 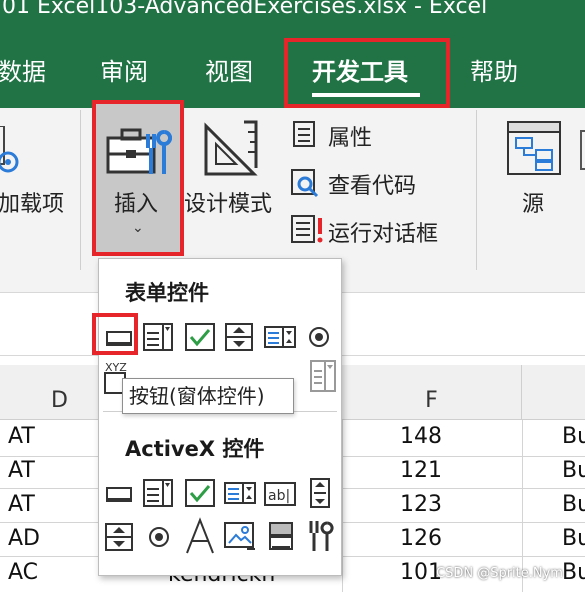 What do you see at coordinates (199, 336) in the screenshot?
I see `check-box-form-icon` at bounding box center [199, 336].